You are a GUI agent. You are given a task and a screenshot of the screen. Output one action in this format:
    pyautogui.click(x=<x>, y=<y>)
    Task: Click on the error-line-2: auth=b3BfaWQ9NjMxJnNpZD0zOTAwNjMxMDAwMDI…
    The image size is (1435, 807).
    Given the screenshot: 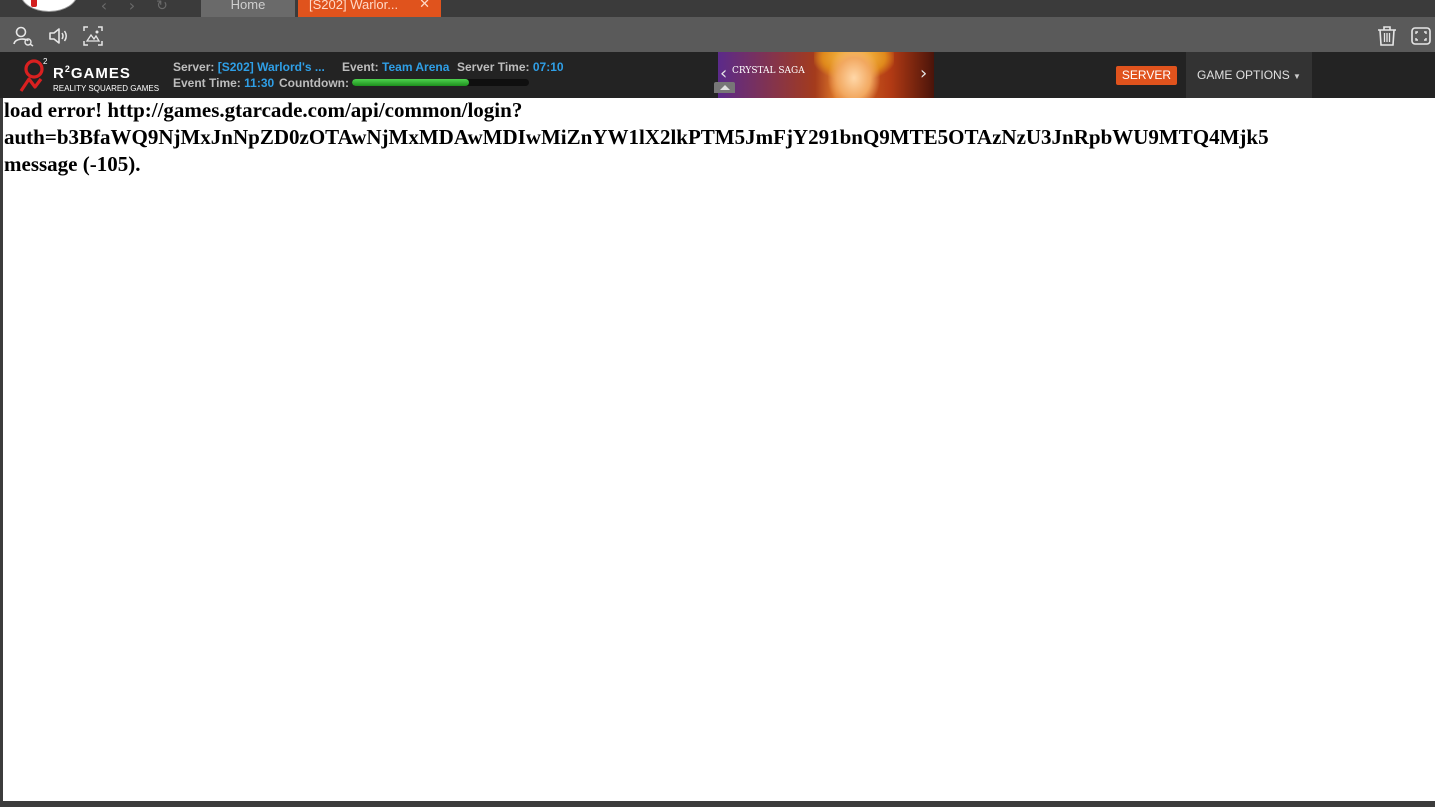 What is the action you would take?
    pyautogui.click(x=636, y=137)
    